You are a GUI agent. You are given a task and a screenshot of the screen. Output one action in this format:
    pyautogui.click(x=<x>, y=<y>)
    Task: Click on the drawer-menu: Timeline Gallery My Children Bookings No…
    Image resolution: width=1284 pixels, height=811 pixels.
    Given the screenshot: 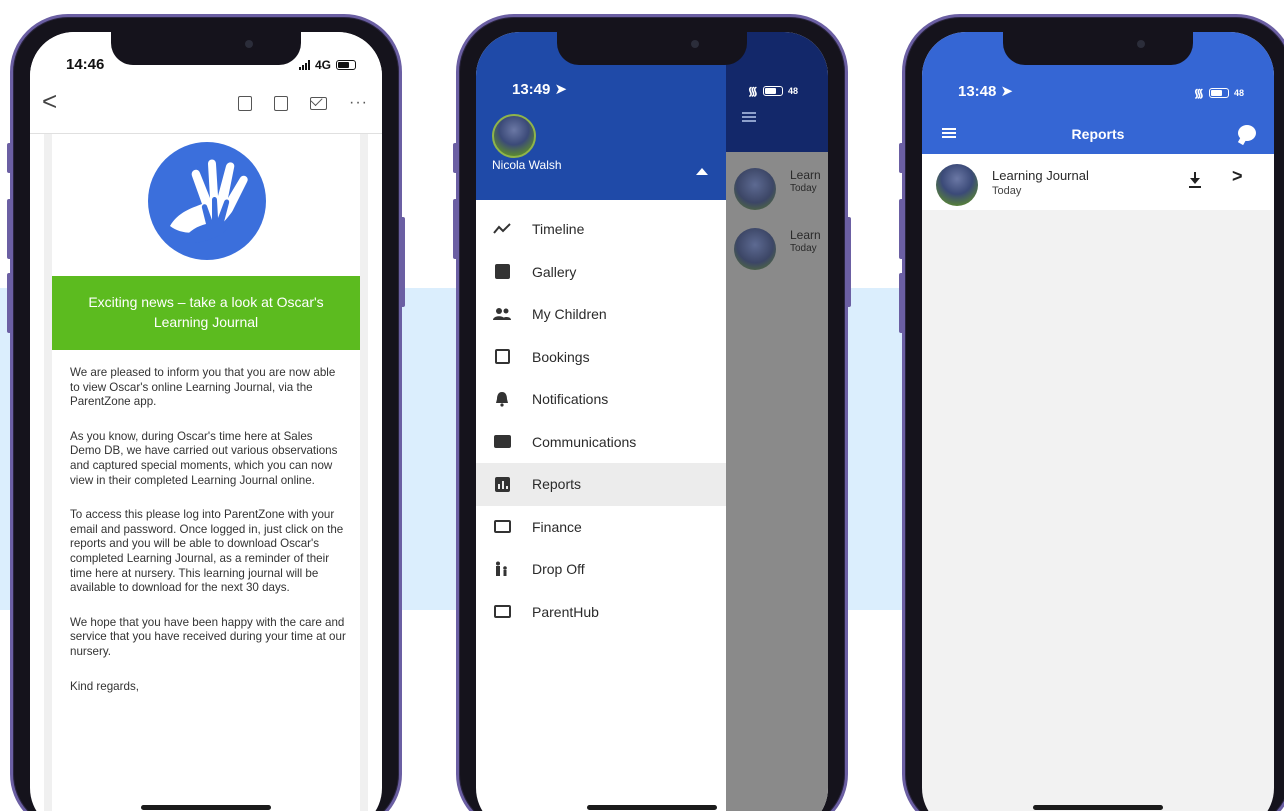 What is the action you would take?
    pyautogui.click(x=601, y=420)
    